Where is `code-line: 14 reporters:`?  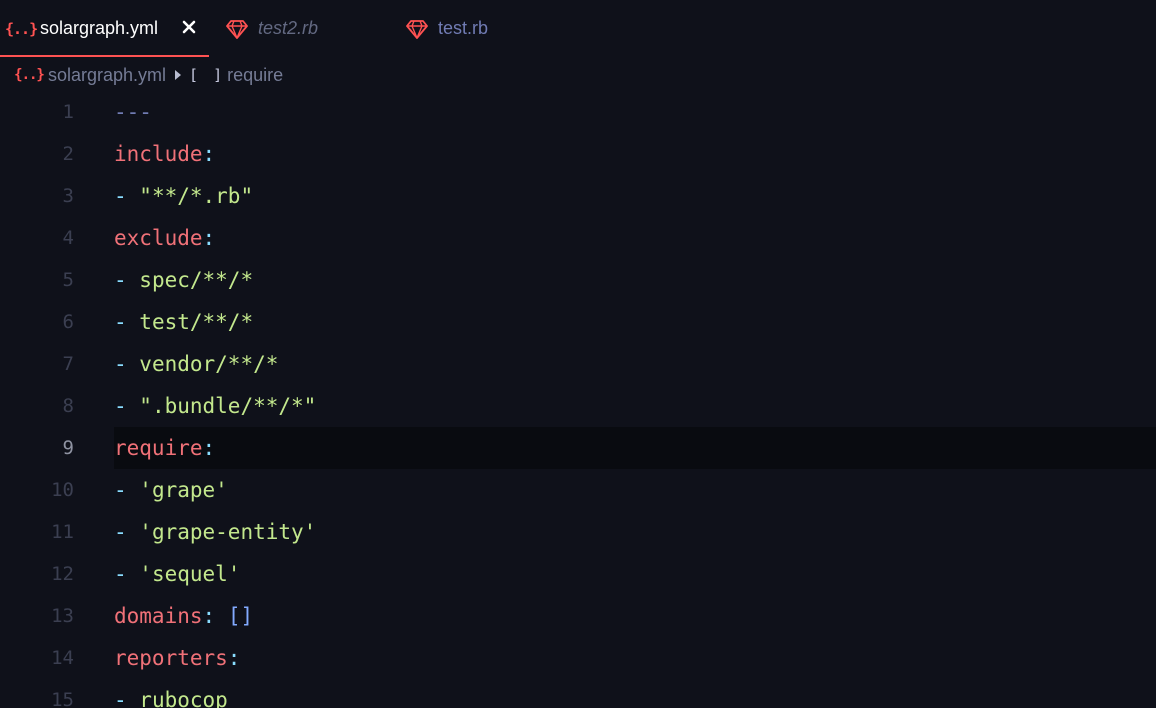 code-line: 14 reporters: is located at coordinates (578, 658).